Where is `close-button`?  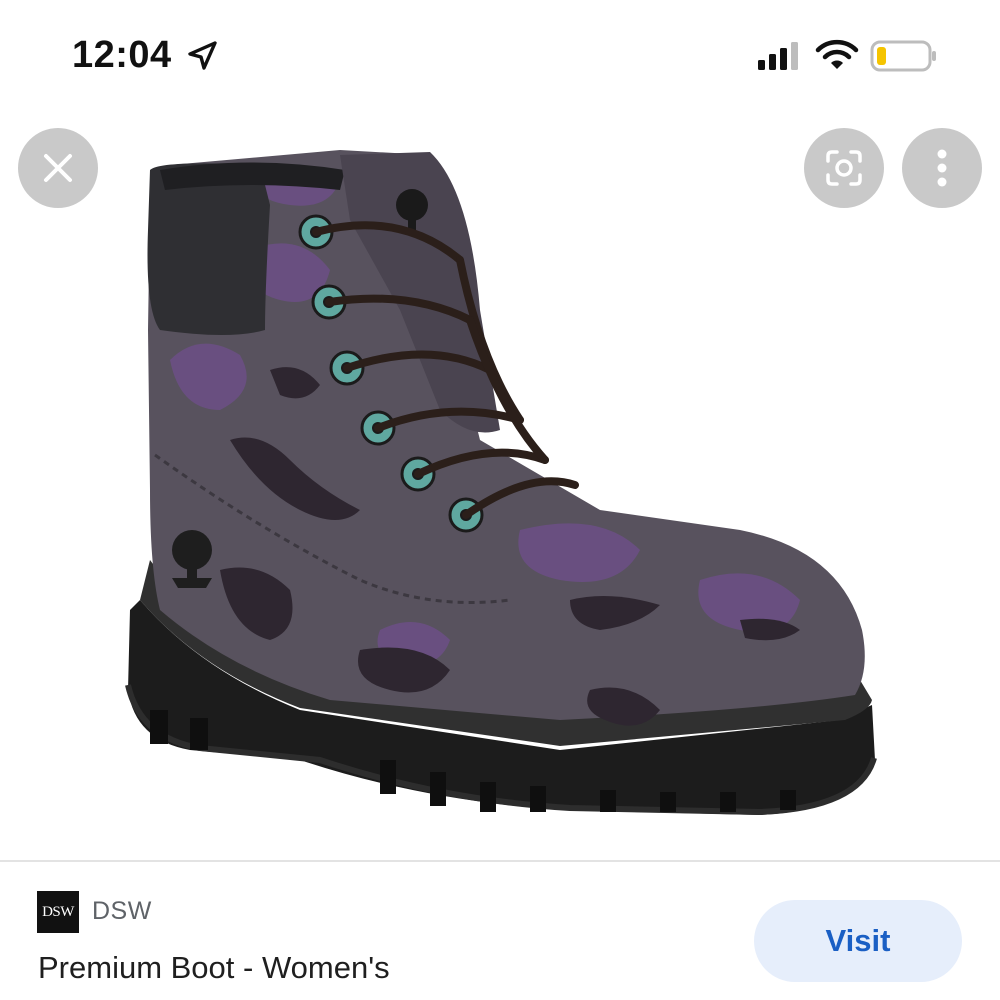
close-button is located at coordinates (58, 168).